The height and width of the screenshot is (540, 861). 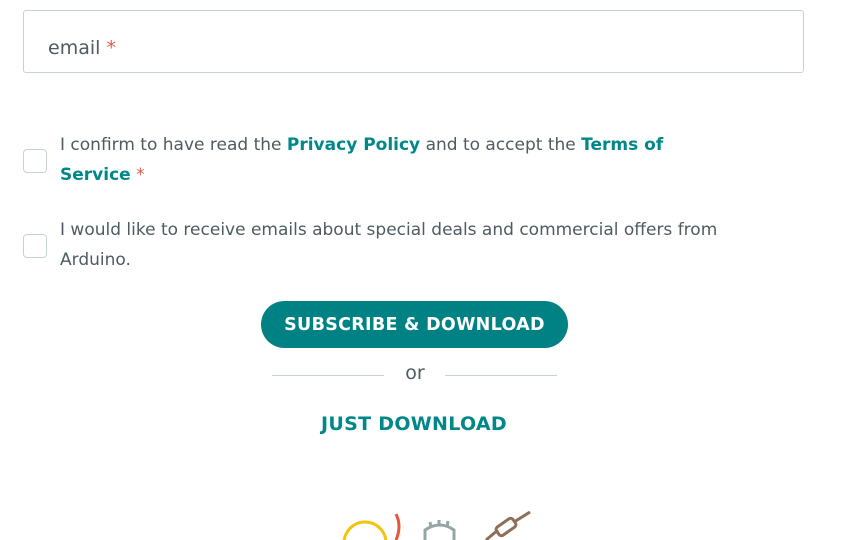 What do you see at coordinates (414, 324) in the screenshot?
I see `subscribe-download-button: SUBSCRIBE & DOWNLOAD` at bounding box center [414, 324].